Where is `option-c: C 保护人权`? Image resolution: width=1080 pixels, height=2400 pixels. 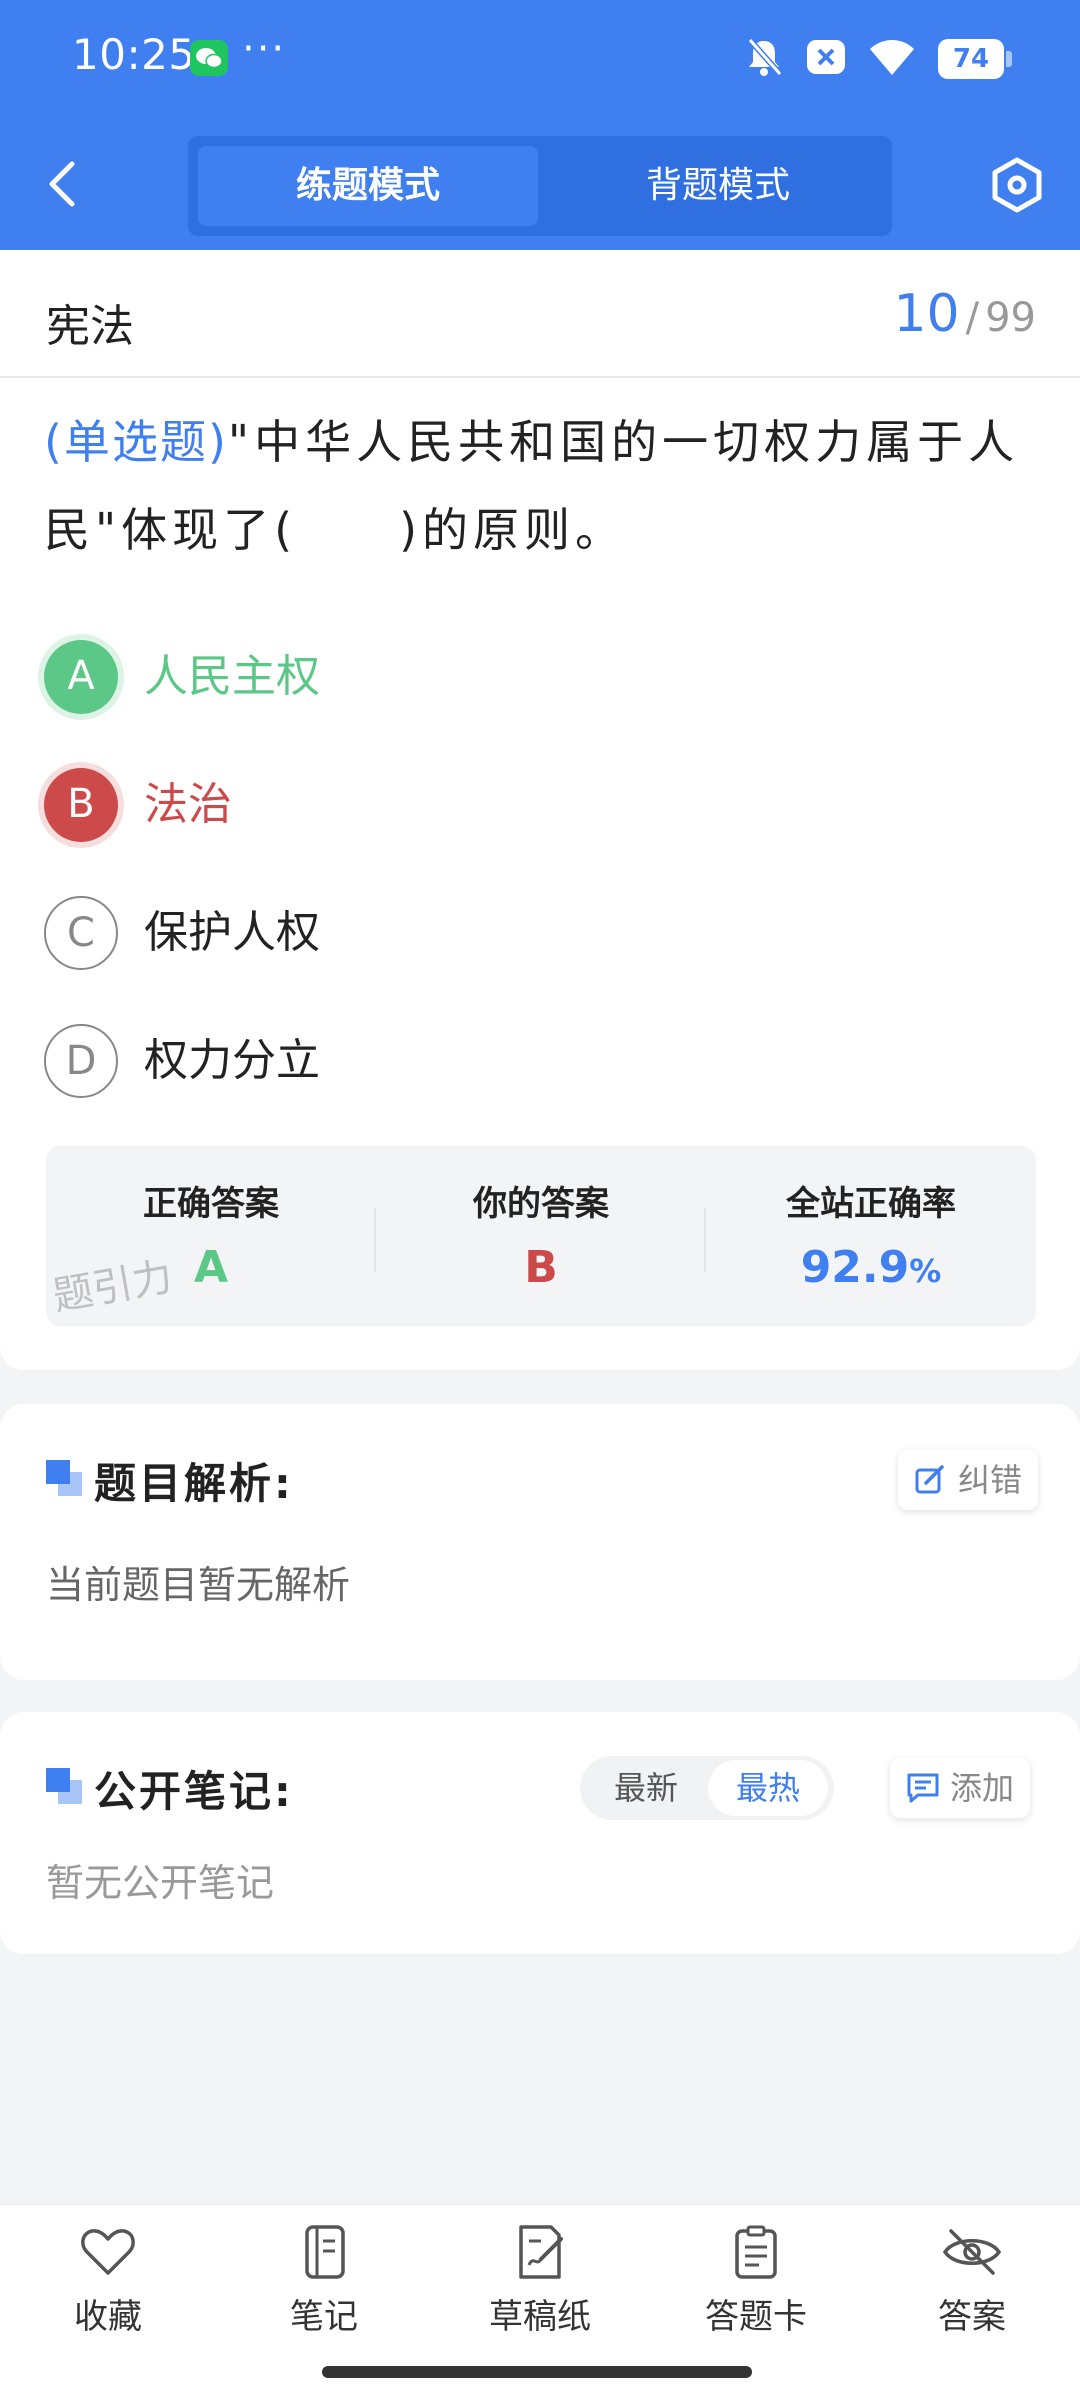 option-c: C 保护人权 is located at coordinates (490, 933).